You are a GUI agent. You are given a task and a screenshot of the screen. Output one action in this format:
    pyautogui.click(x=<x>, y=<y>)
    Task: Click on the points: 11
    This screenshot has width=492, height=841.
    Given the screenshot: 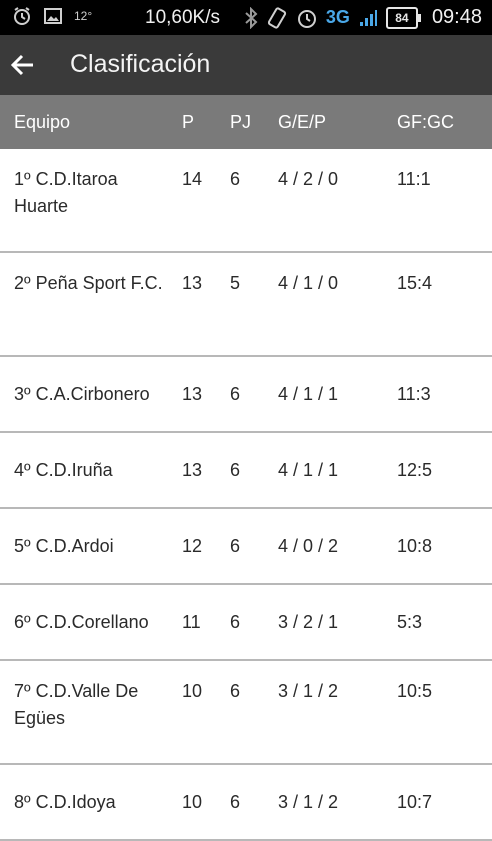 What is the action you would take?
    pyautogui.click(x=191, y=622)
    